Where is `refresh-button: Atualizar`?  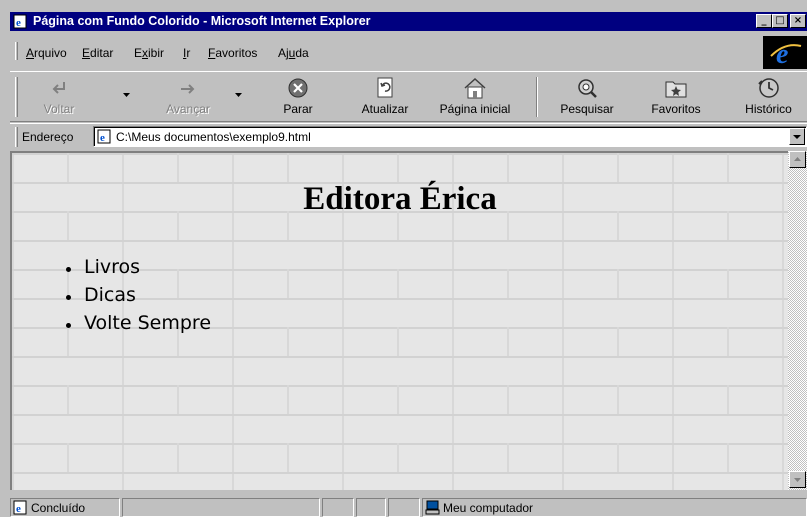 refresh-button: Atualizar is located at coordinates (385, 97).